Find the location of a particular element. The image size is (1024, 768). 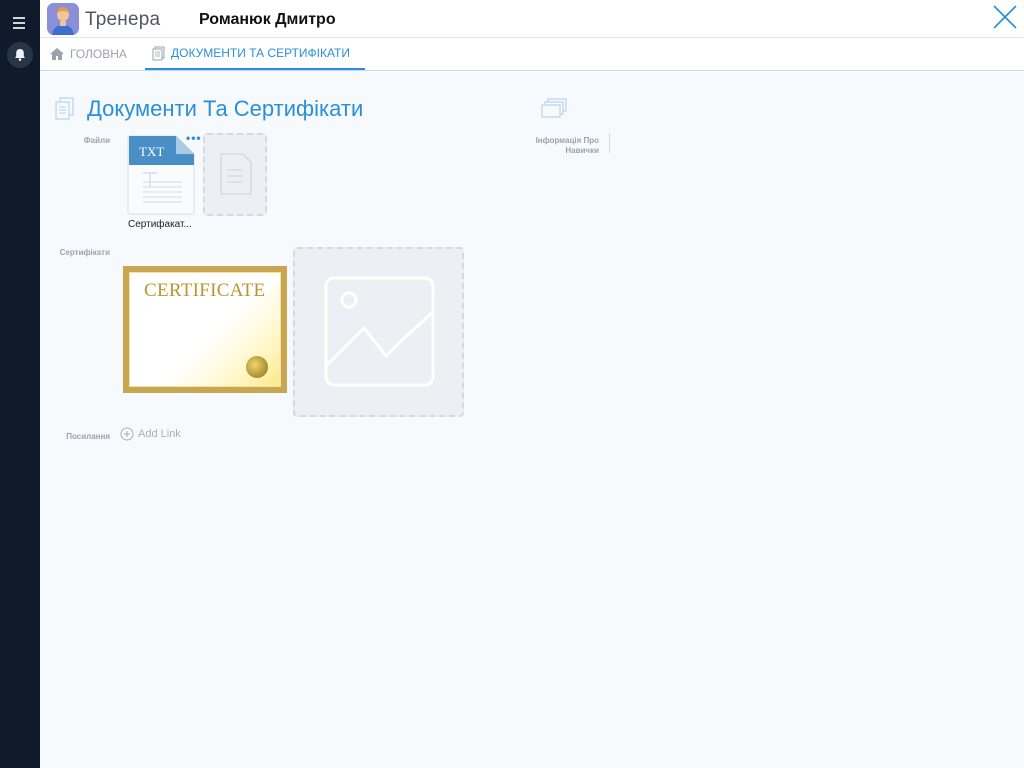

skills-info-label: Інформація Про Навички is located at coordinates (567, 145).